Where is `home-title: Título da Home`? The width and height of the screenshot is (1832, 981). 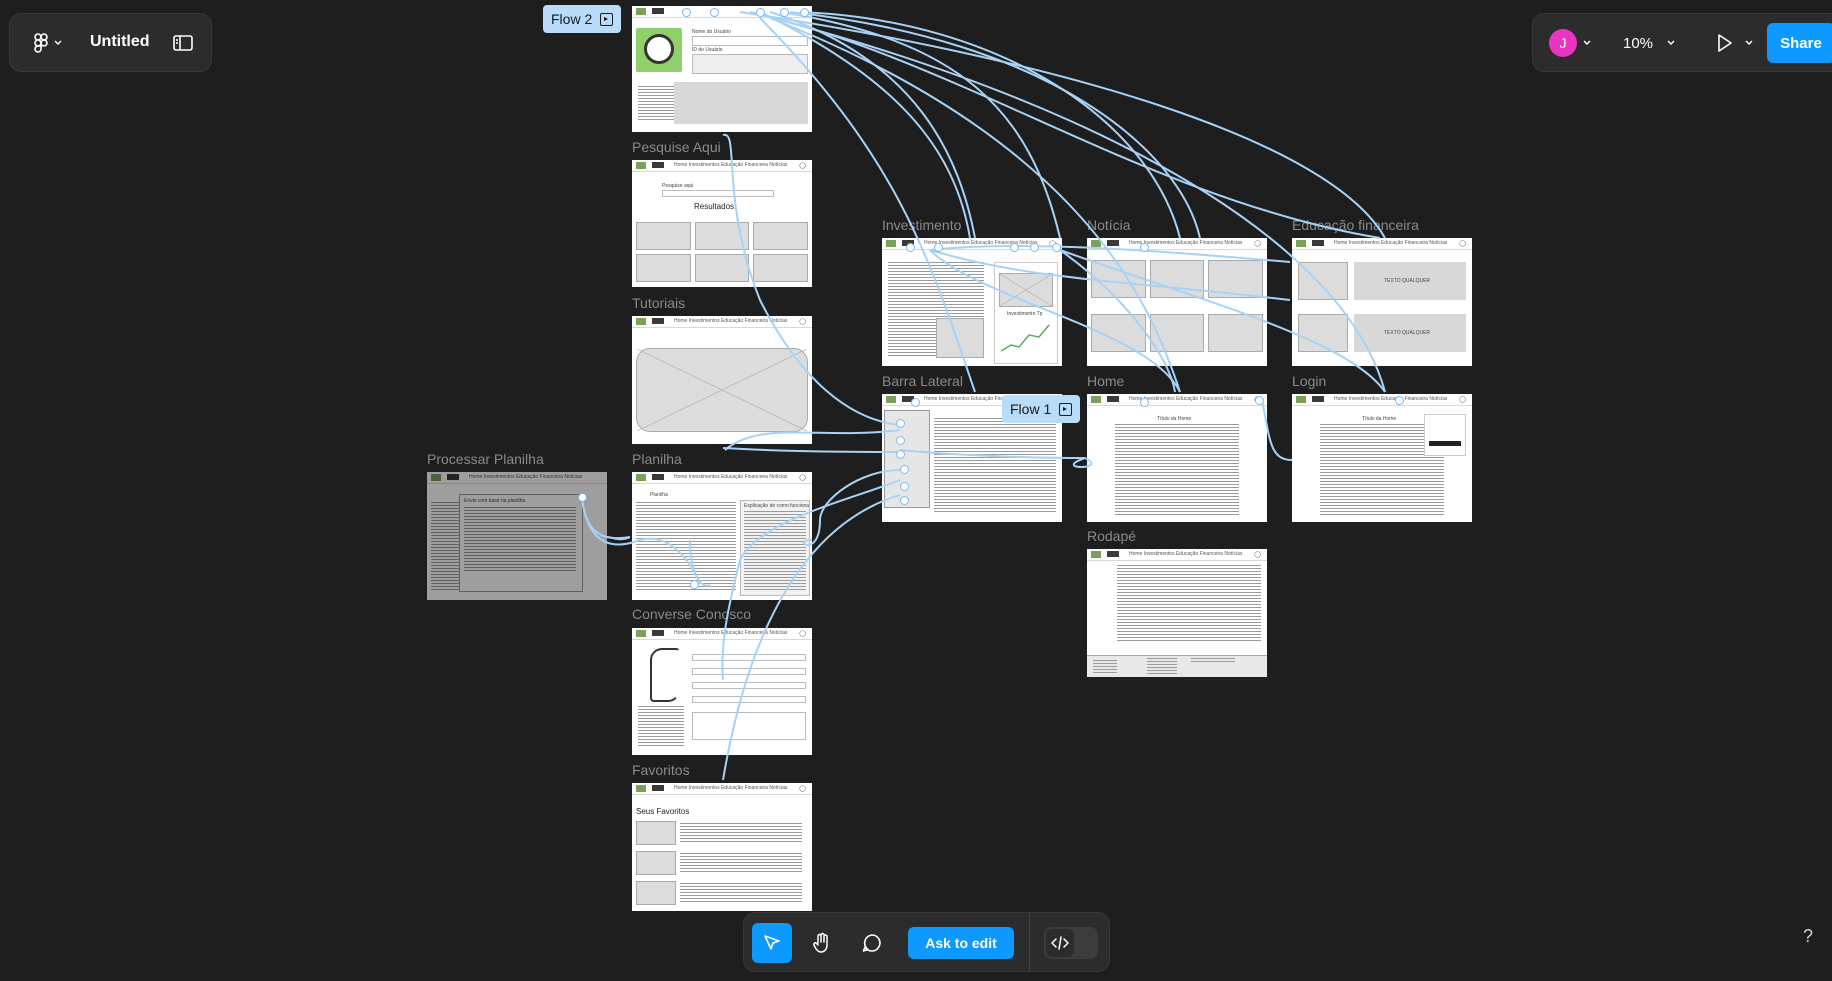
home-title: Título da Home is located at coordinates (1174, 419).